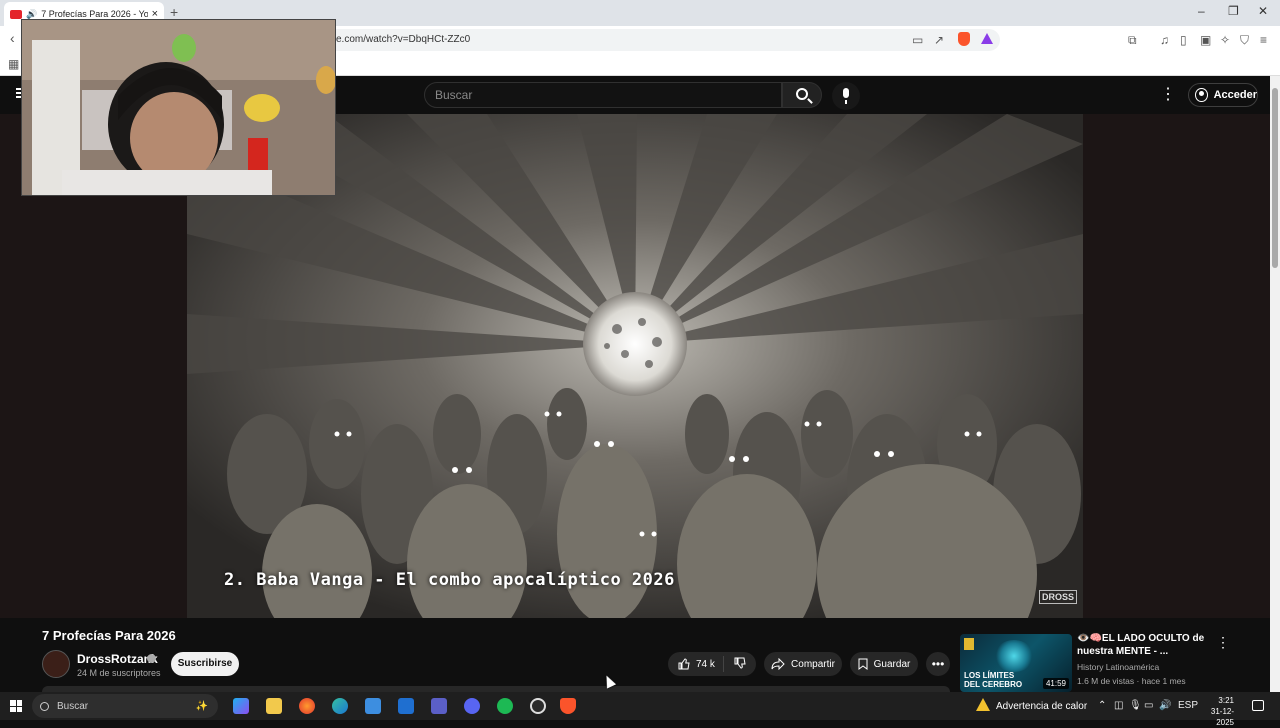 The image size is (1280, 728). I want to click on tab-search-icon: ⧉, so click(1132, 40).